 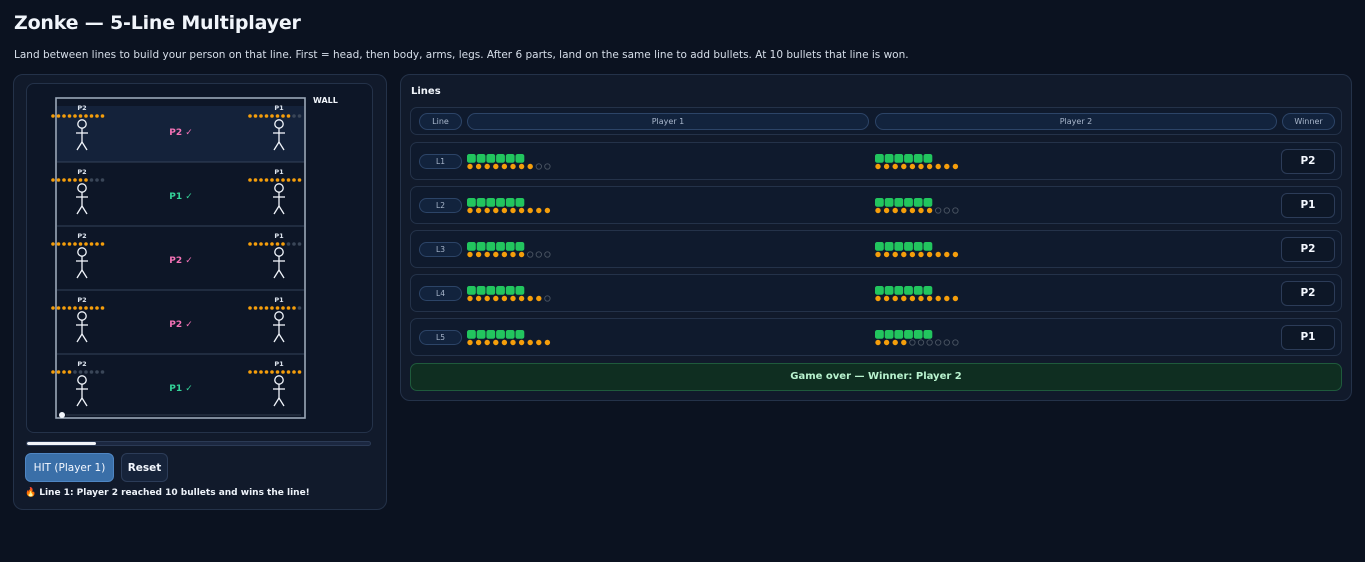 What do you see at coordinates (876, 121) in the screenshot?
I see `lines-table-header: Line Player 1 Player 2 Winner` at bounding box center [876, 121].